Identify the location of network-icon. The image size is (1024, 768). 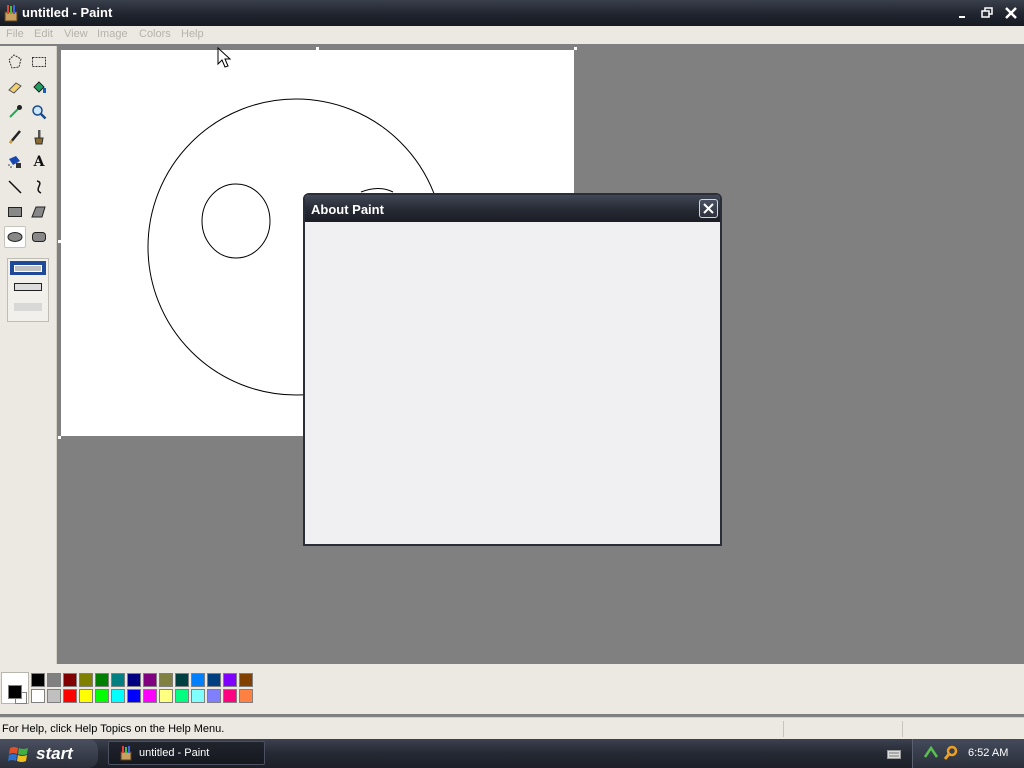
(931, 753).